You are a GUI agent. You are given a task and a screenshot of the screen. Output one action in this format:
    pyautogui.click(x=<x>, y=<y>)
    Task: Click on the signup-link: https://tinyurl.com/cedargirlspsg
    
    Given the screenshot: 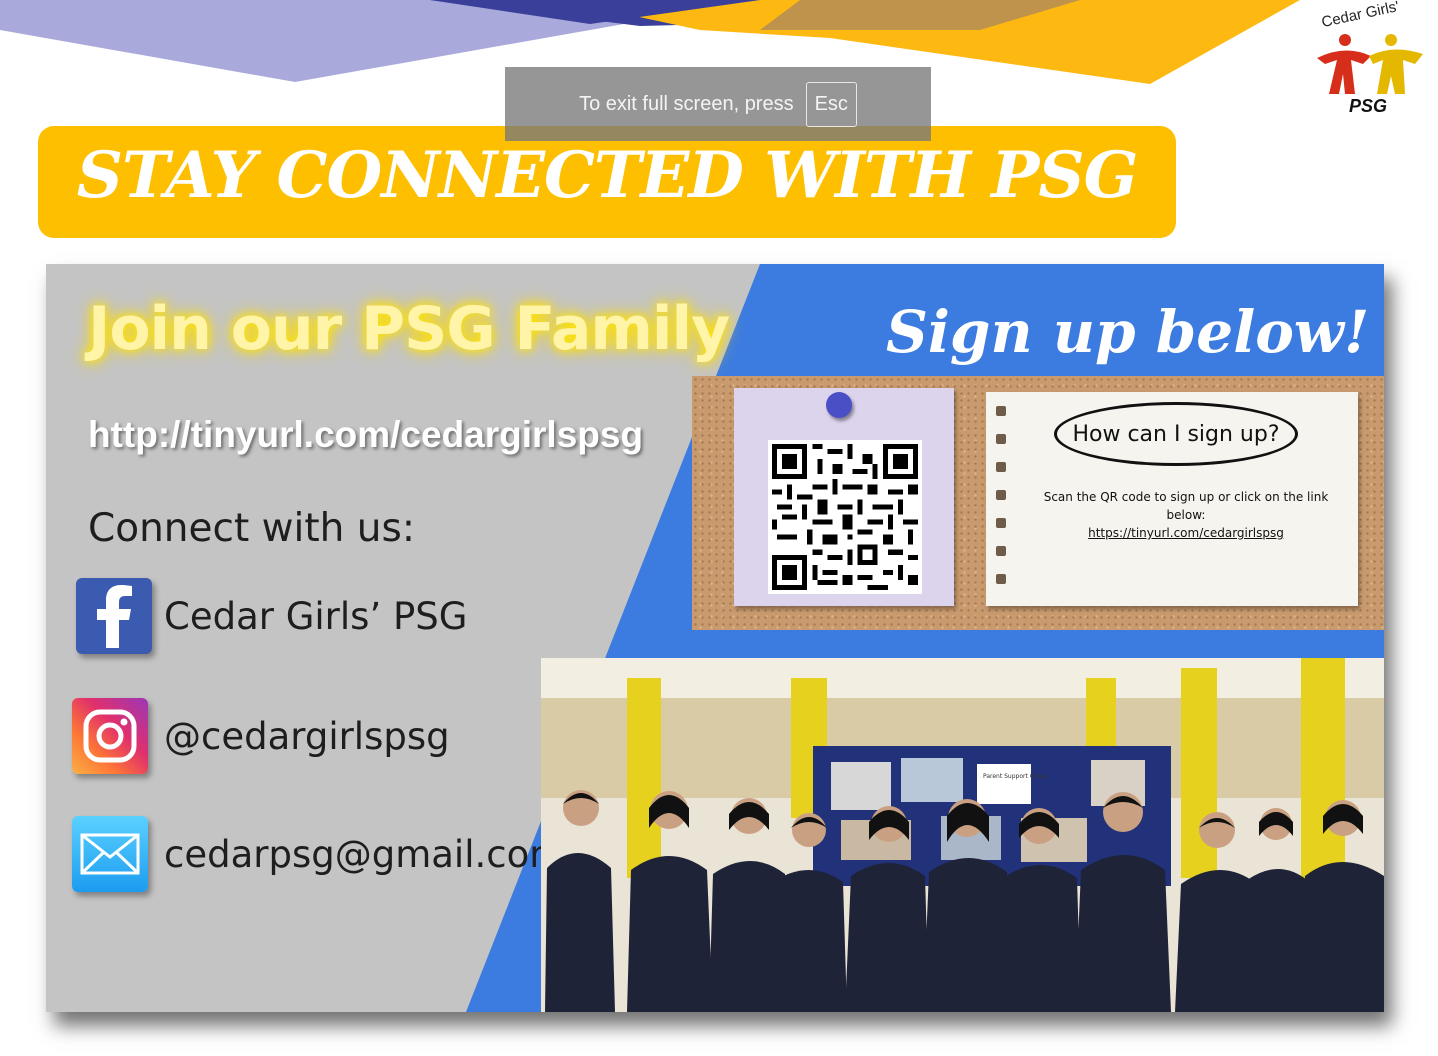 What is the action you would take?
    pyautogui.click(x=1186, y=533)
    